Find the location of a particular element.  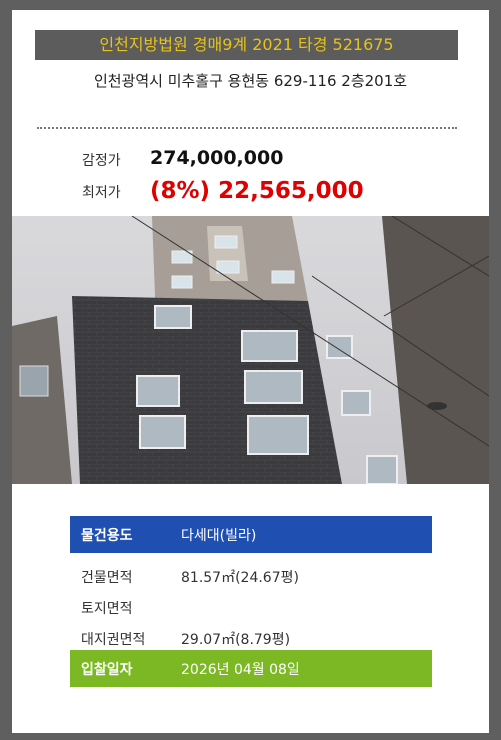

land-right-area-value: 29.07㎡(8.79평) is located at coordinates (236, 640).